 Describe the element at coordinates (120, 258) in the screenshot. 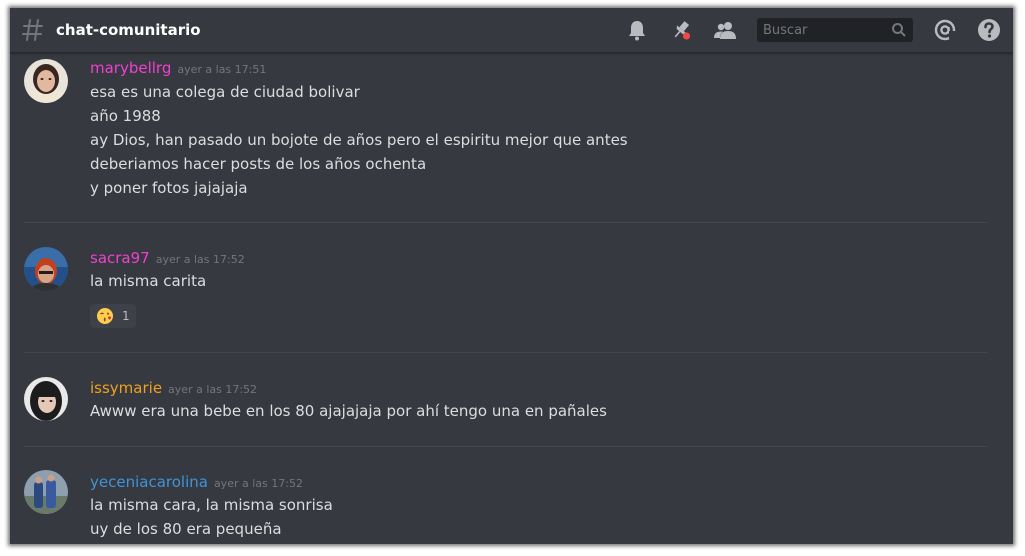

I see `username: sacra97` at that location.